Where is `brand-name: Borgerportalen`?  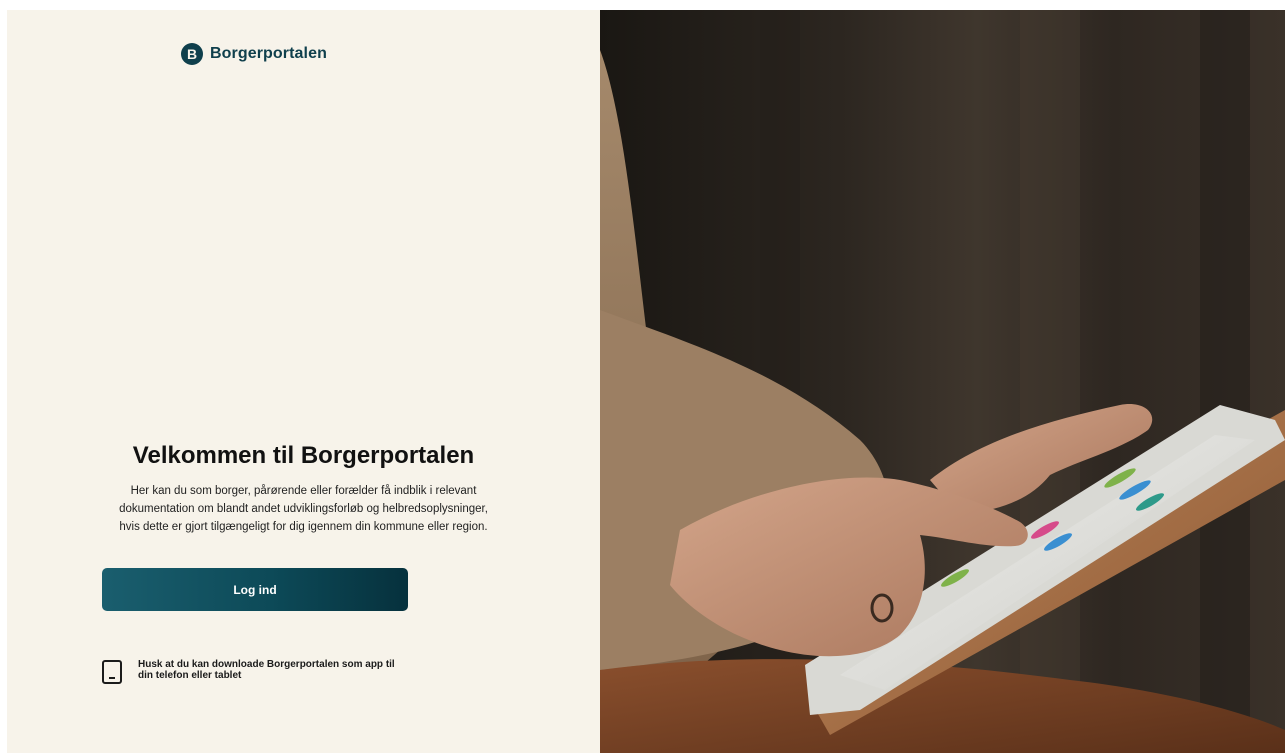 brand-name: Borgerportalen is located at coordinates (268, 53).